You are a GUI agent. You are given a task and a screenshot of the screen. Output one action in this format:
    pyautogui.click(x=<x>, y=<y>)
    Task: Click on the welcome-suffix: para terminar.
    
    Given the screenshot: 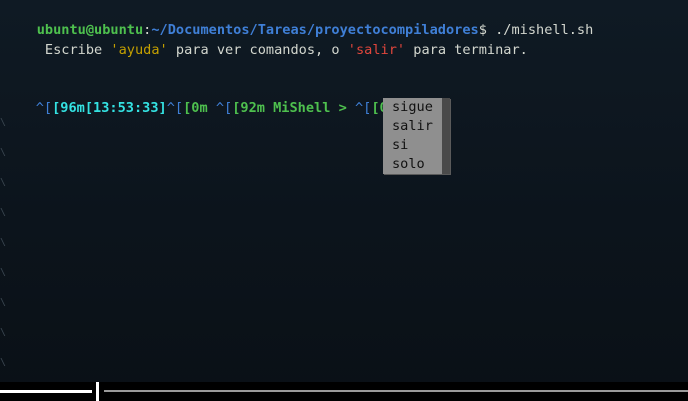 What is the action you would take?
    pyautogui.click(x=466, y=50)
    